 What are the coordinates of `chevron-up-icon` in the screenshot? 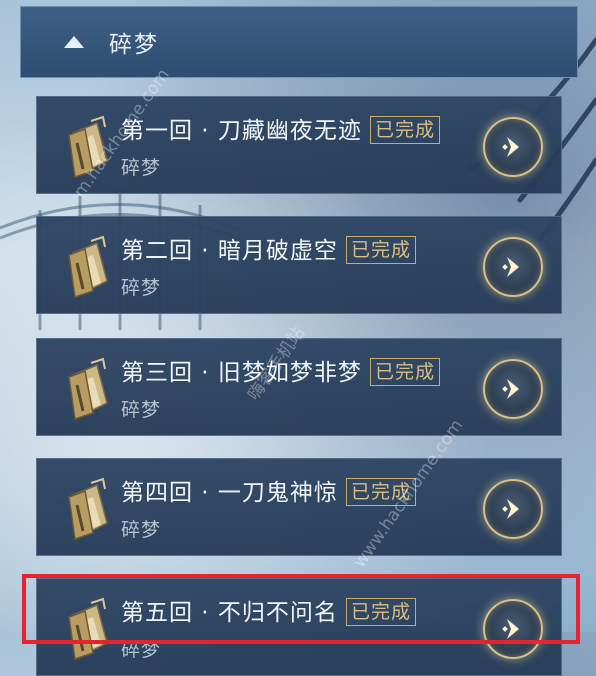 It's located at (74, 42).